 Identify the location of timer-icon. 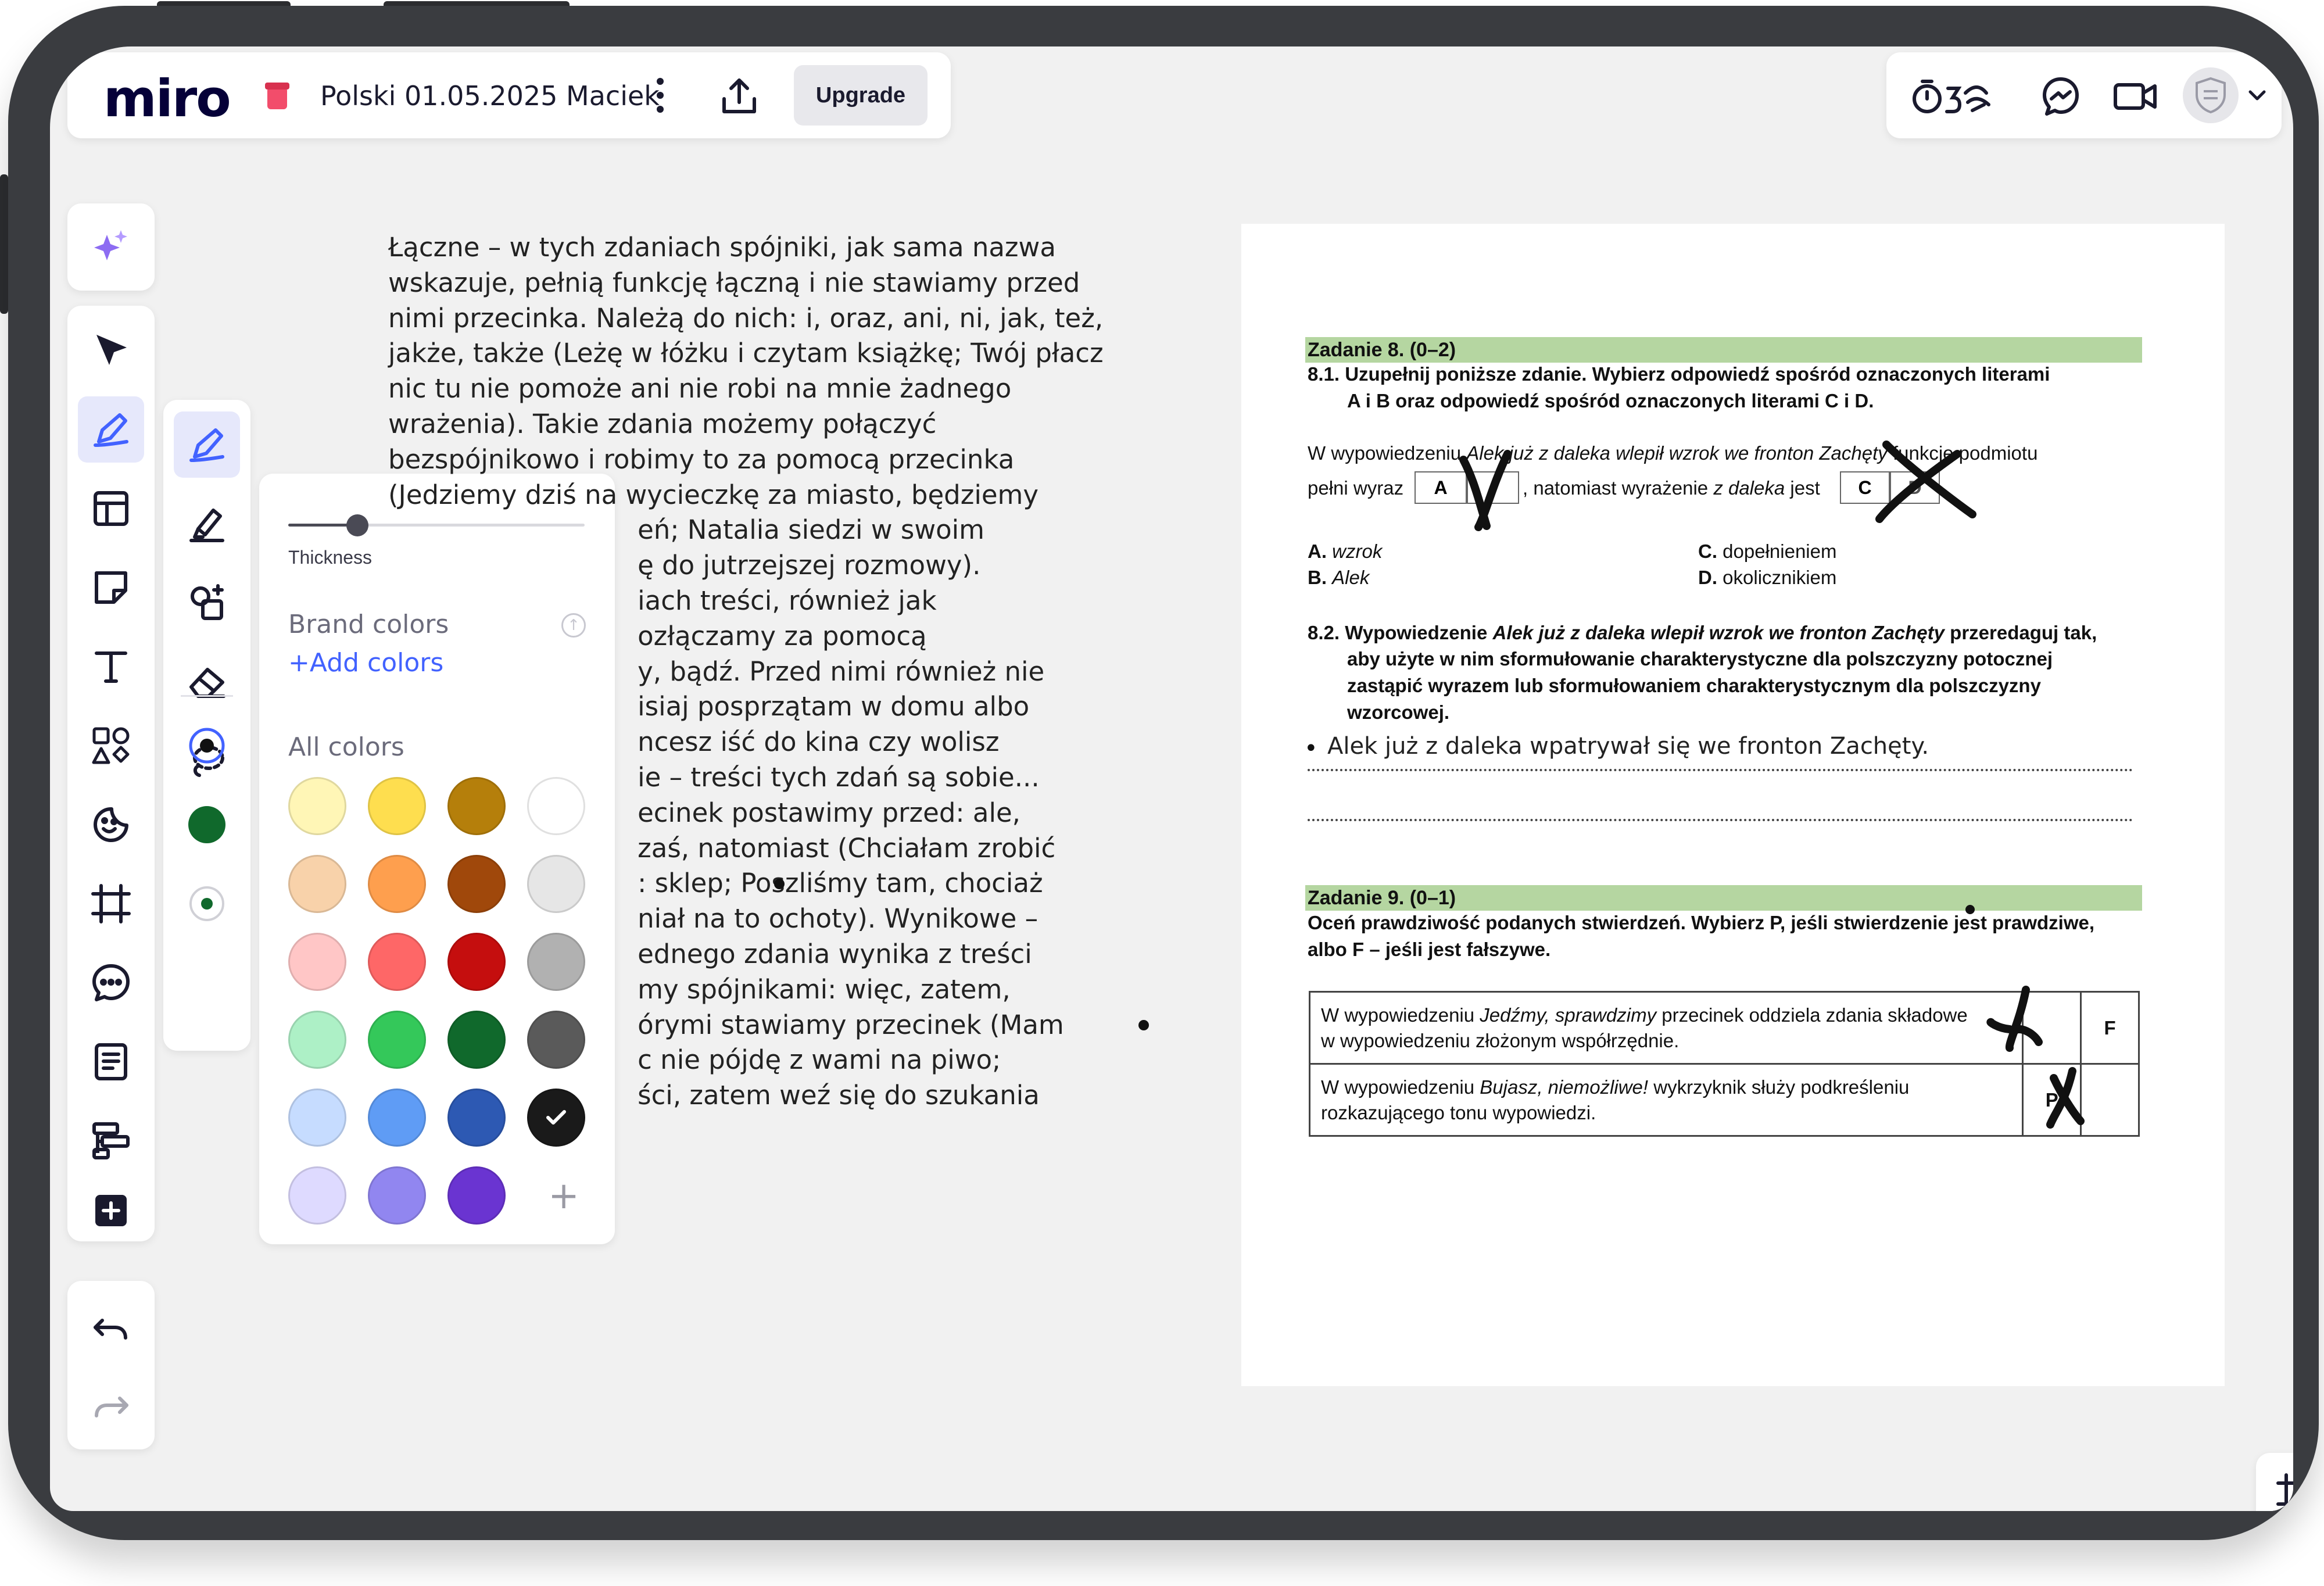
(1953, 96).